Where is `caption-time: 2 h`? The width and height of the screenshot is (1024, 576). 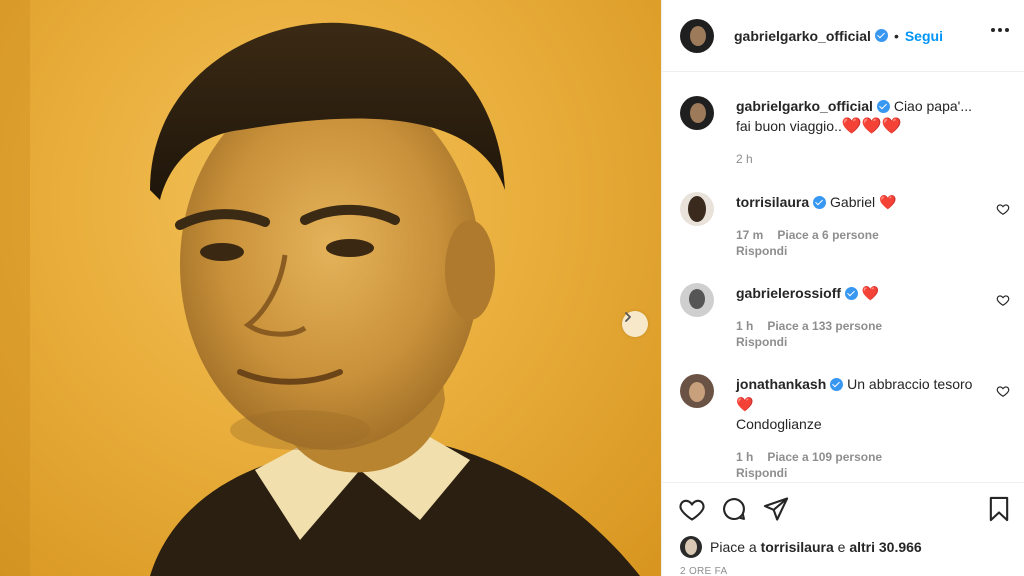
caption-time: 2 h is located at coordinates (744, 159).